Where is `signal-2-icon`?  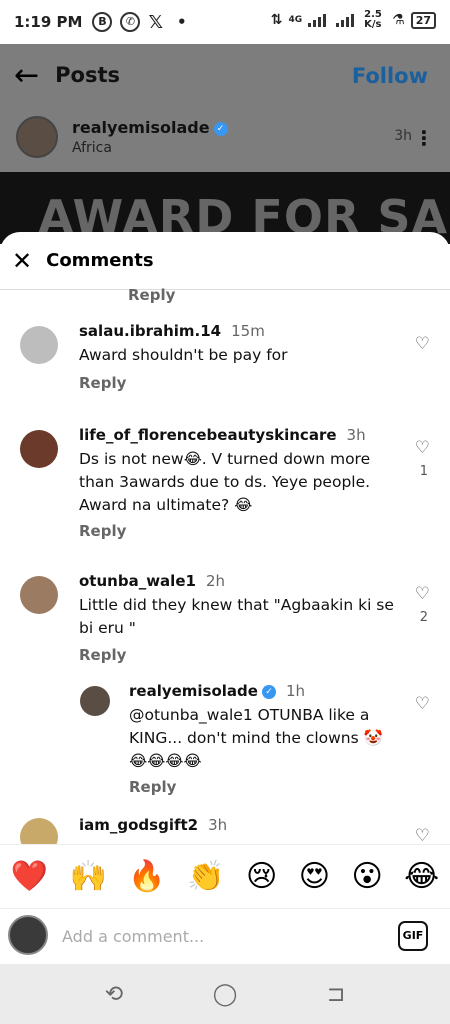
signal-2-icon is located at coordinates (347, 20).